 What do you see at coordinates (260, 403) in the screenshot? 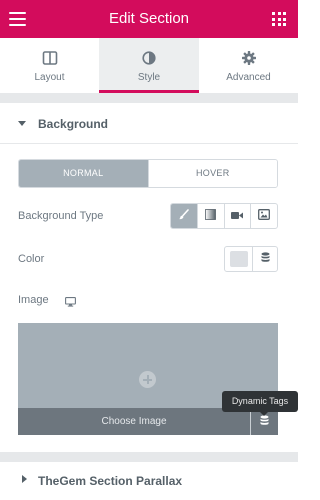
I see `dynamic-tags-tooltip: Dynamic Tags` at bounding box center [260, 403].